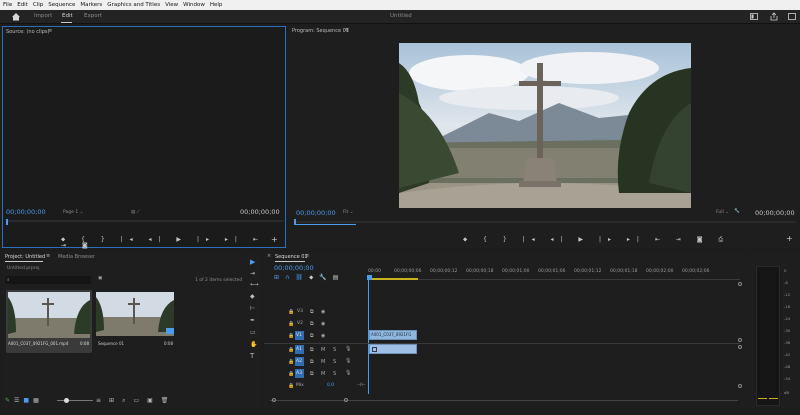 The height and width of the screenshot is (415, 800). Describe the element at coordinates (133, 5) in the screenshot. I see `menu-graphics-and-titles: Graphics and Titles` at that location.